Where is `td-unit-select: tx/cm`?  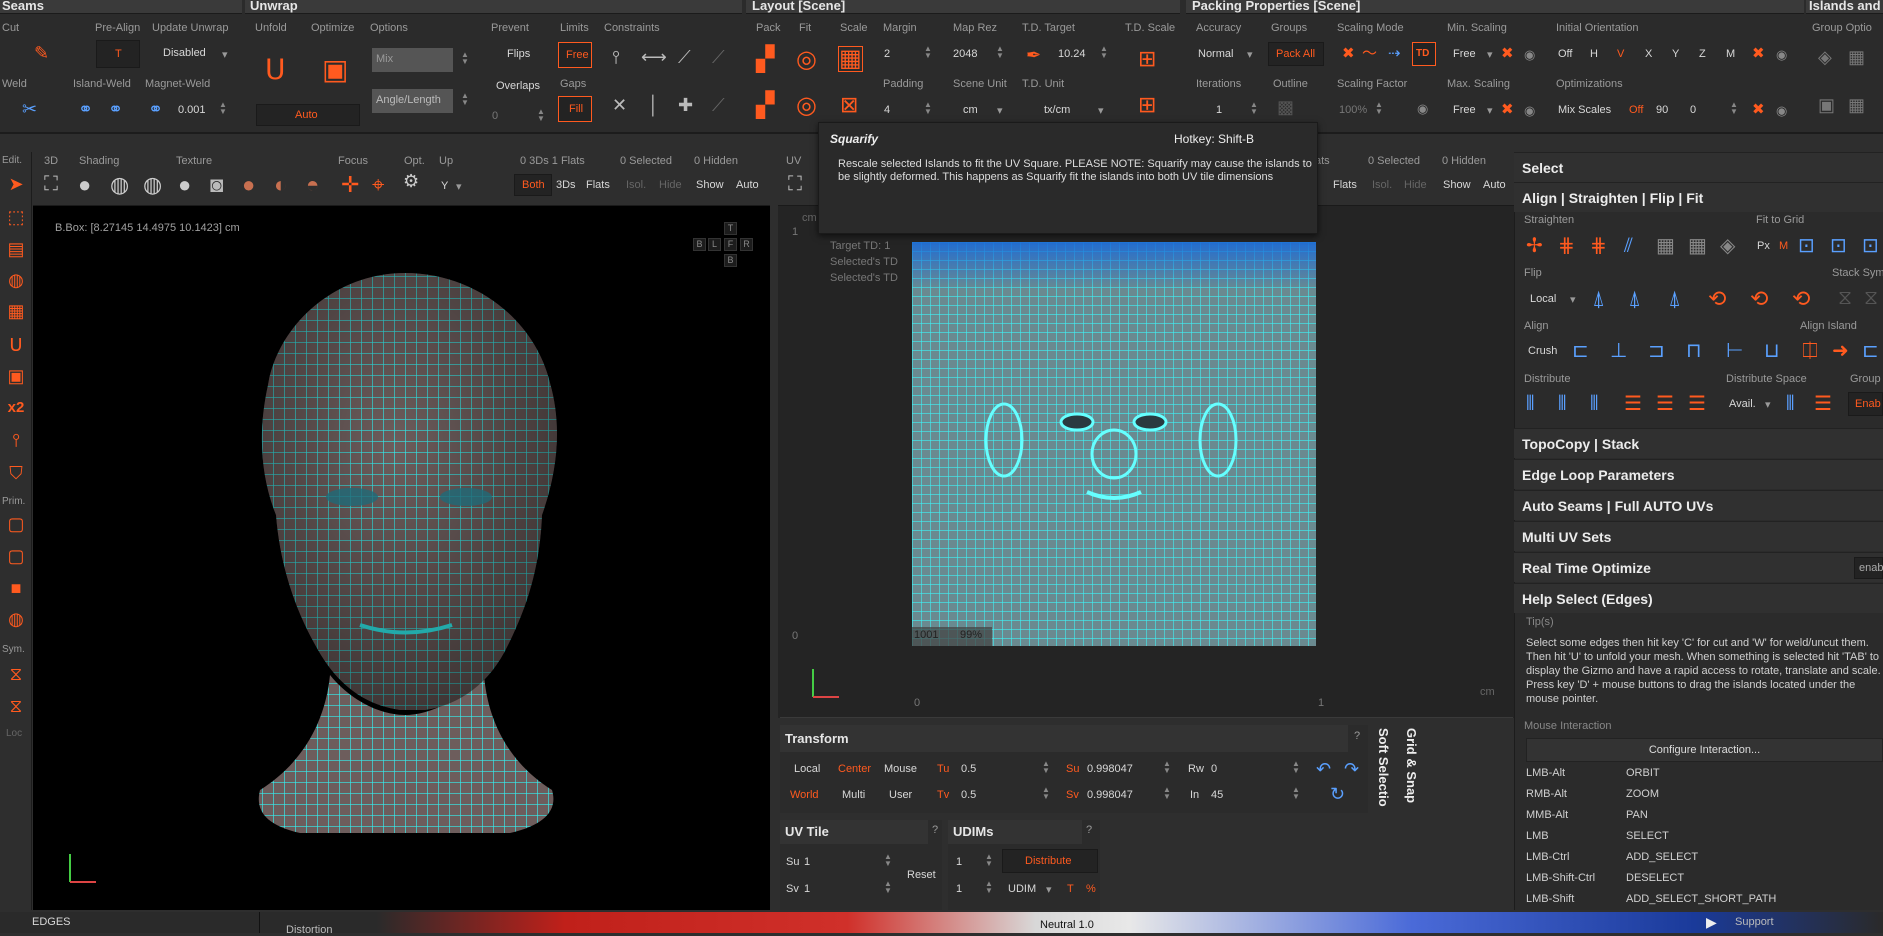 td-unit-select: tx/cm is located at coordinates (1057, 110).